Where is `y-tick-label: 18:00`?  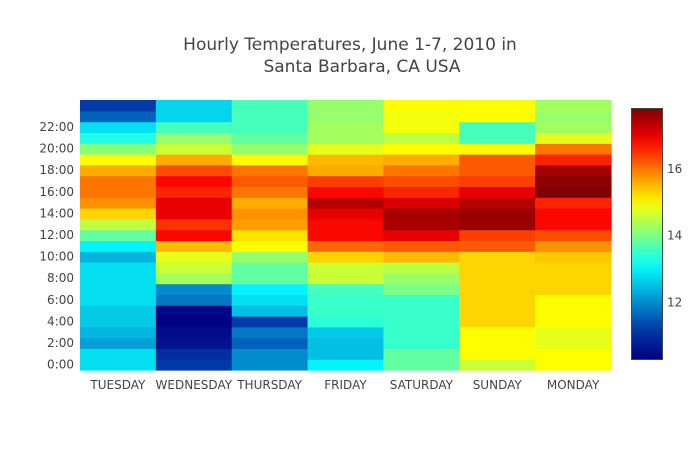
y-tick-label: 18:00 is located at coordinates (56, 170).